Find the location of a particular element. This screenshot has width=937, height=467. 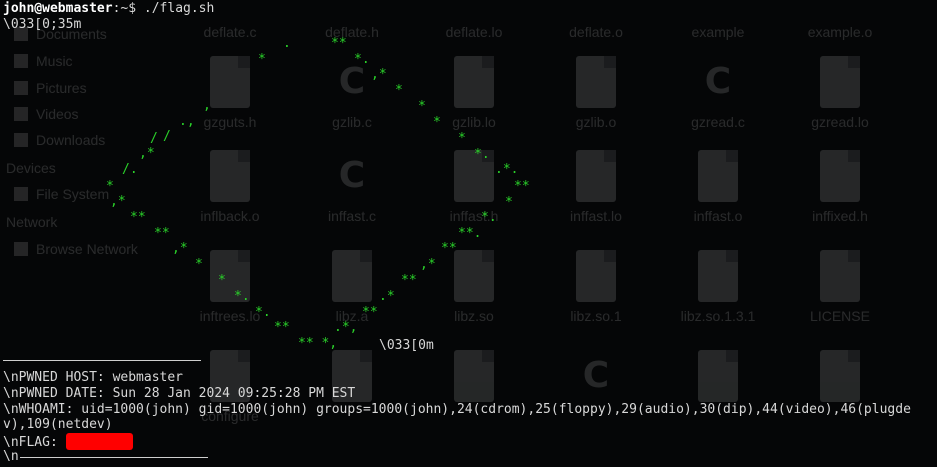

ascii-star: .* is located at coordinates (387, 296).